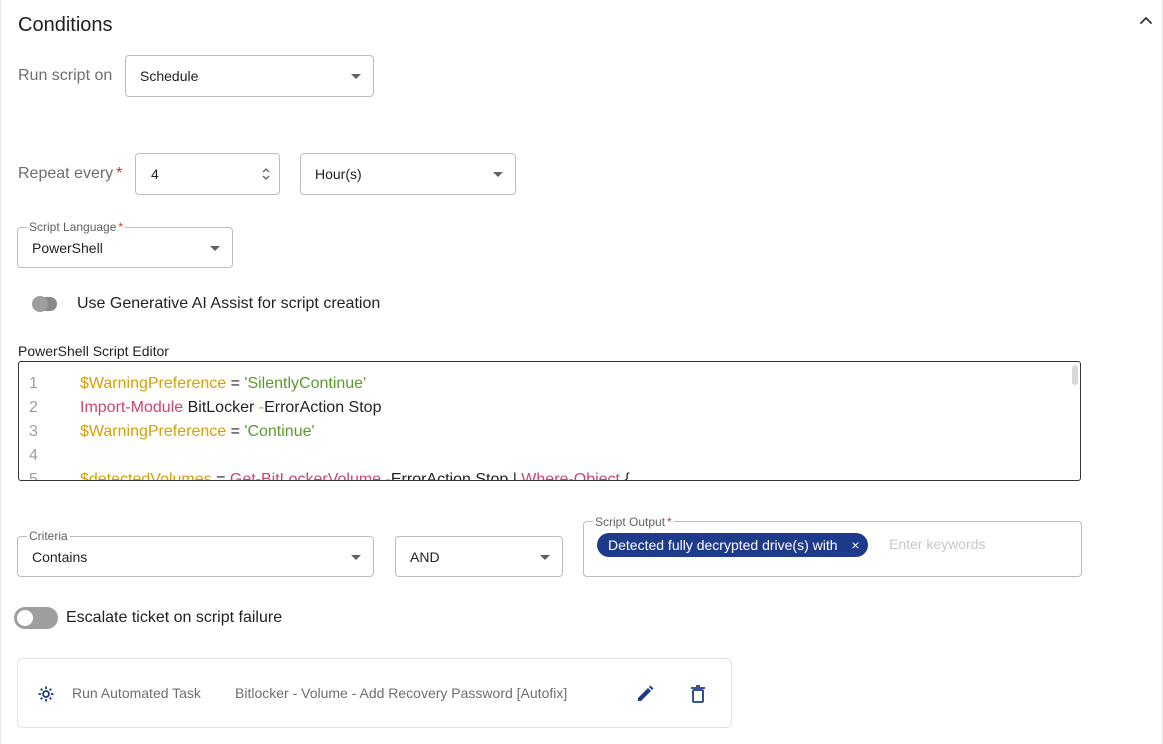 This screenshot has width=1163, height=744. I want to click on code-line: 1 $WarningPreference = 'SilentlyContinue', so click(549, 384).